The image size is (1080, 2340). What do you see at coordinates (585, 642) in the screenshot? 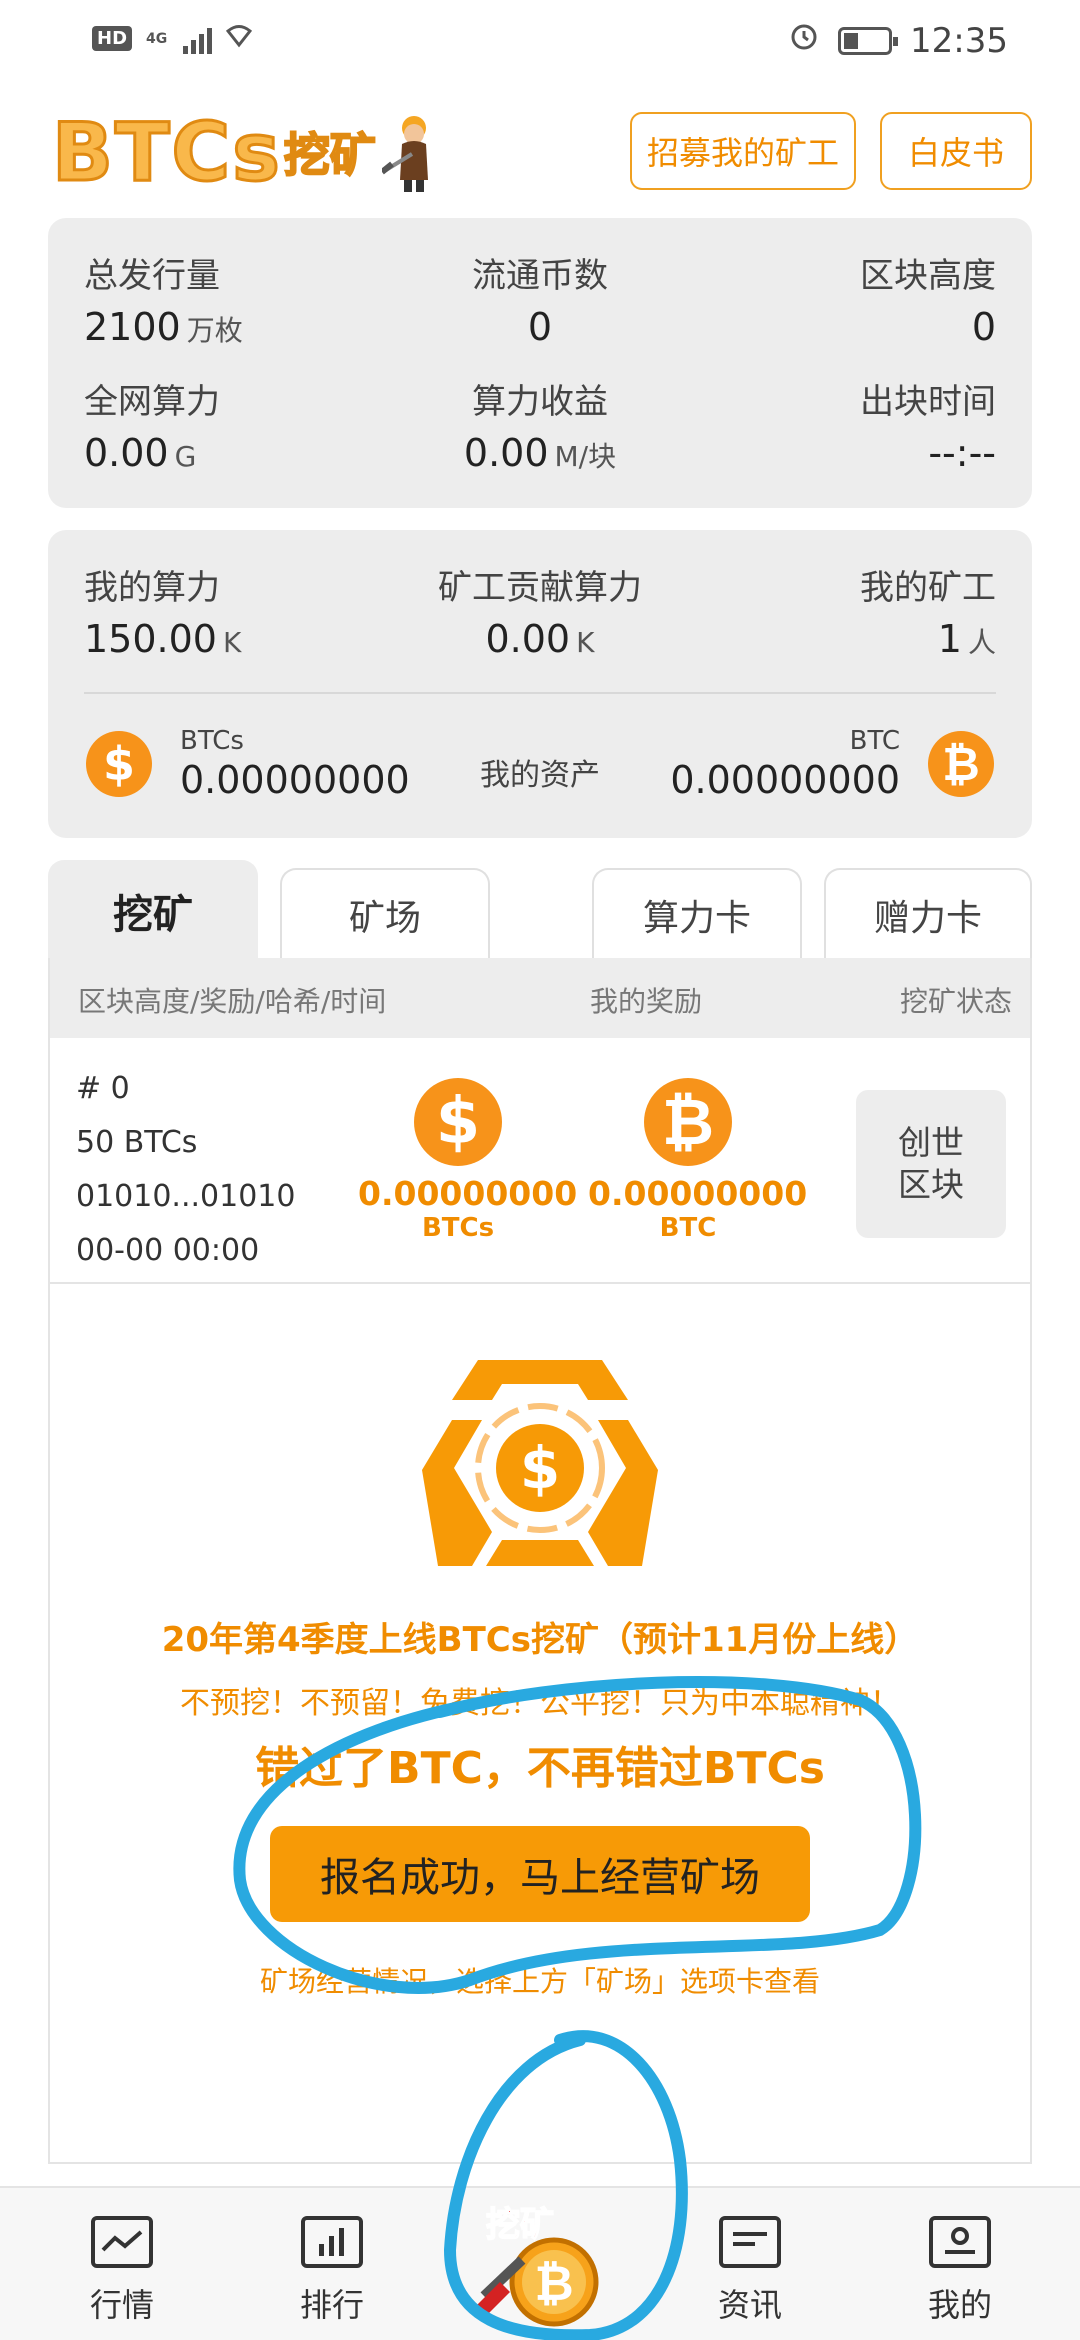
I see `miner-contribution-unit: K` at bounding box center [585, 642].